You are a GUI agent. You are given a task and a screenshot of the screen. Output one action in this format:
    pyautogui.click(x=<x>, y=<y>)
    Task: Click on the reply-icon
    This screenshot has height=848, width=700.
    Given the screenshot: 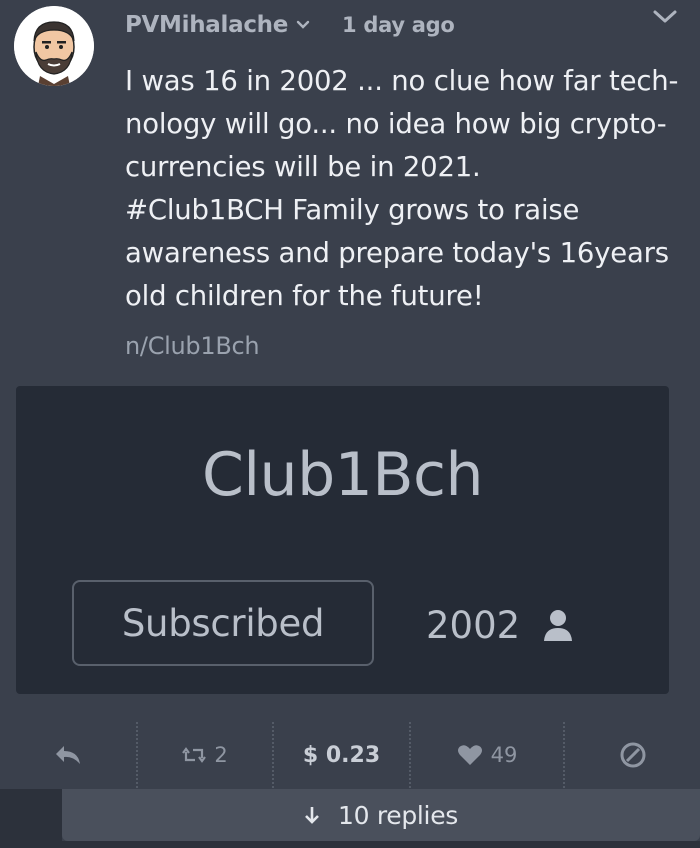 What is the action you would take?
    pyautogui.click(x=68, y=755)
    